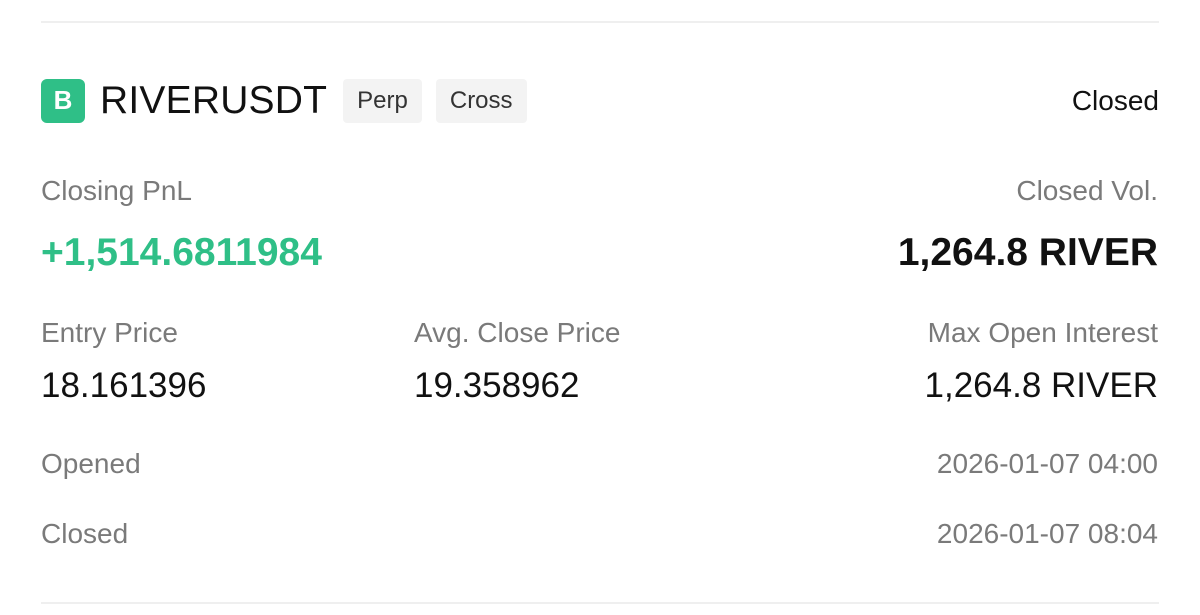  What do you see at coordinates (1041, 385) in the screenshot?
I see `max-open-interest-value: 1,264.8 RIVER` at bounding box center [1041, 385].